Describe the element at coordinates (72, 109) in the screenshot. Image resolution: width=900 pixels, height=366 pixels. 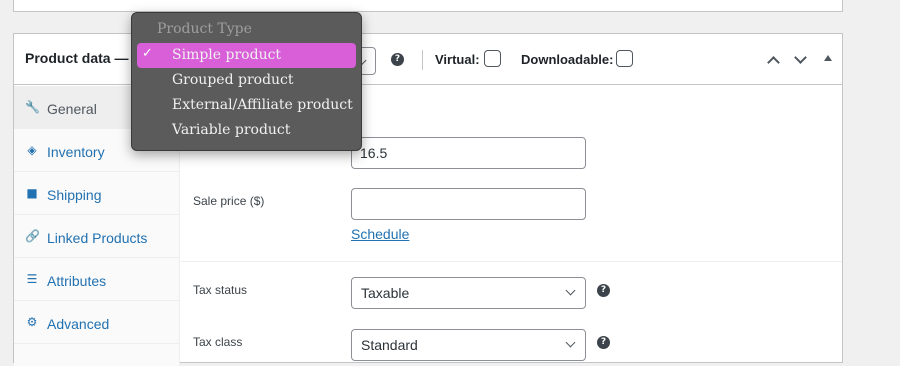
I see `tab-label: General` at that location.